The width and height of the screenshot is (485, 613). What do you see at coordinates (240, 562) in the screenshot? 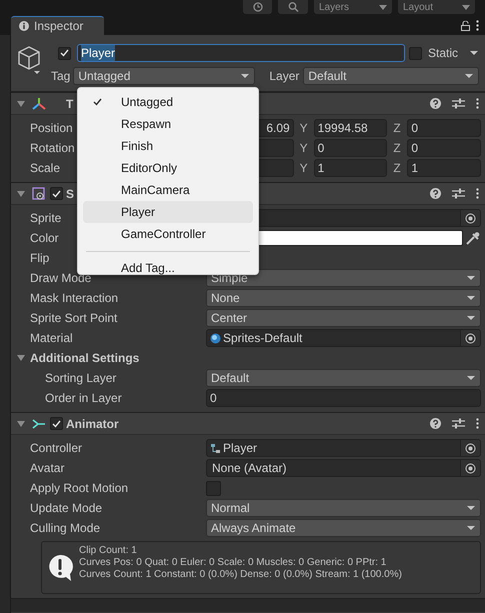
I see `help-message: Clip Count: 1 Curves Pos: 0 Quat: 0 Euler: 0 Scale: 0 Muscles: 0 Generic: 0 PPtr: 1 Curves Count: 1 Constant: 0 (0.0%) Dense: 0 (0.0%) Stream: 1 (100.0%)` at bounding box center [240, 562].